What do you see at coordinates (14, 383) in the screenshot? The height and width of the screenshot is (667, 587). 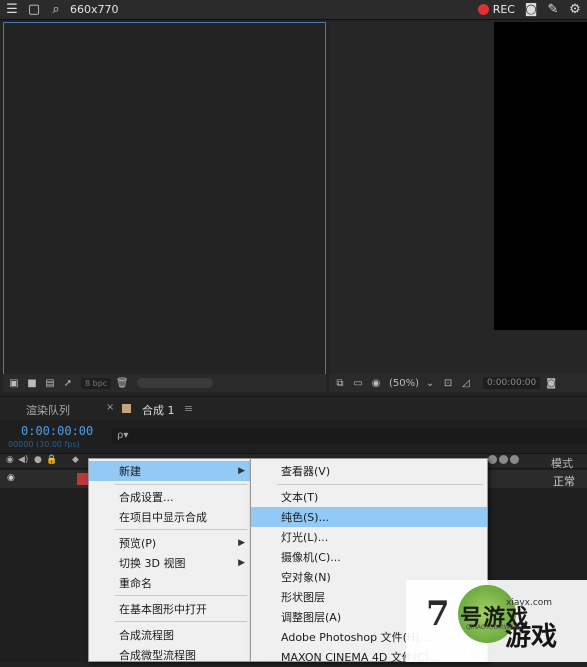 I see `interpret-footage-icon: ▣` at bounding box center [14, 383].